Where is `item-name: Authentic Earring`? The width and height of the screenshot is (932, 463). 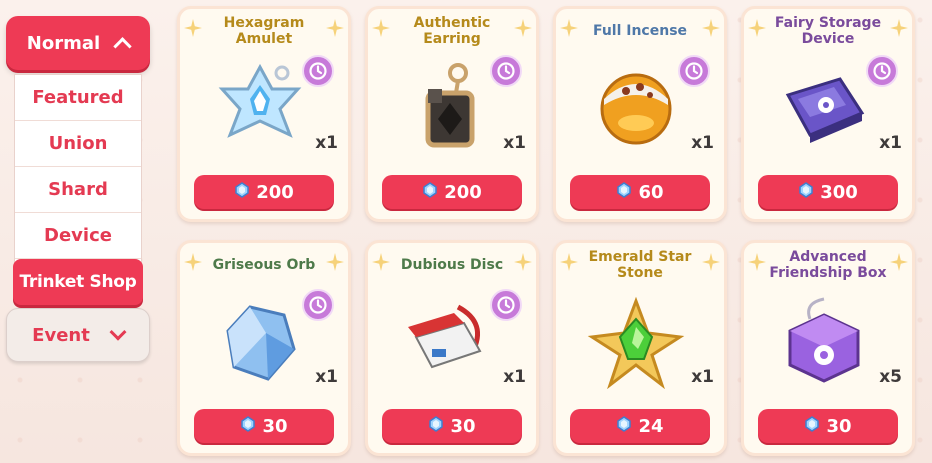 item-name: Authentic Earring is located at coordinates (452, 31).